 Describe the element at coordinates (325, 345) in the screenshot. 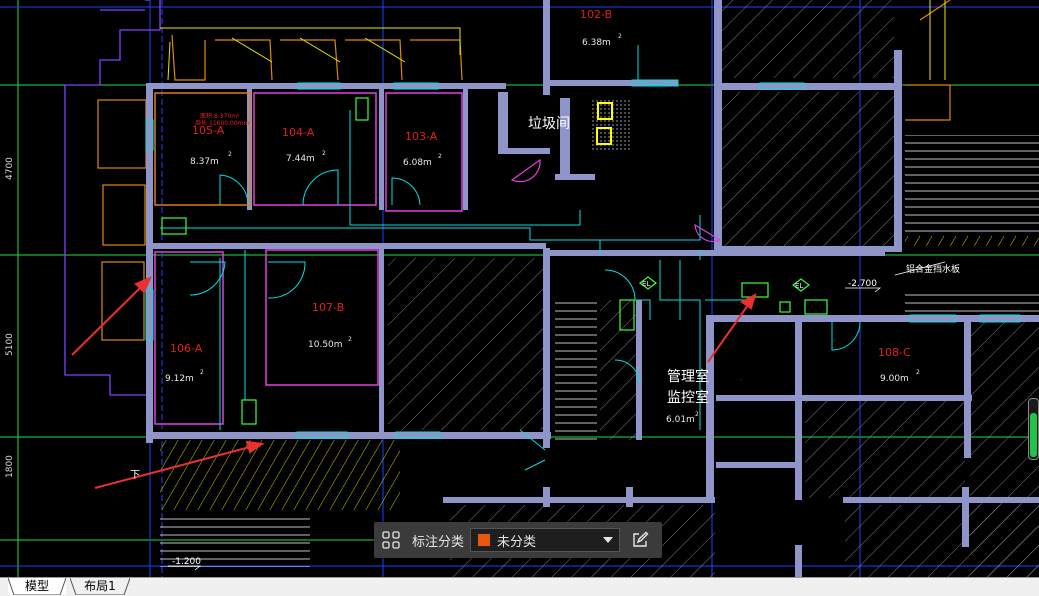

I see `room-area-107b: 10.50m` at that location.